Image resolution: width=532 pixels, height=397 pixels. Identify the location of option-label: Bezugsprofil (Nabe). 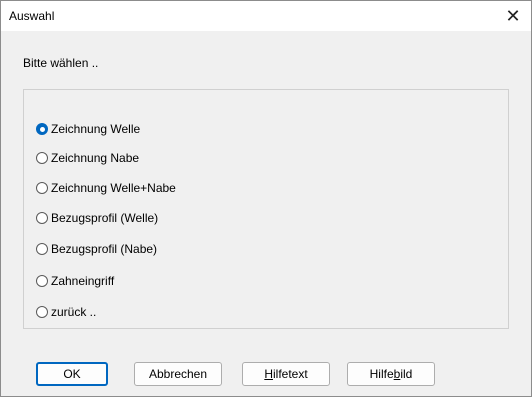
(104, 249).